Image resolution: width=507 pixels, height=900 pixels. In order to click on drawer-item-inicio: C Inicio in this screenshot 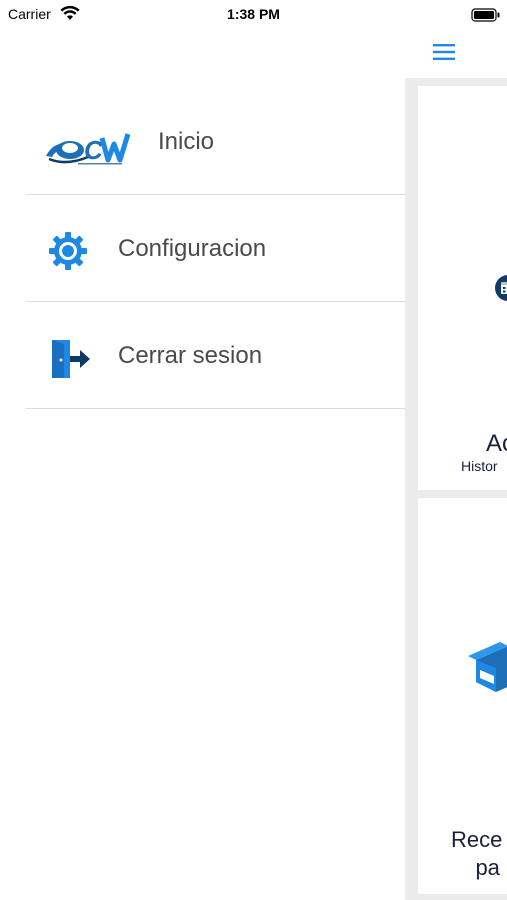, I will do `click(215, 141)`.